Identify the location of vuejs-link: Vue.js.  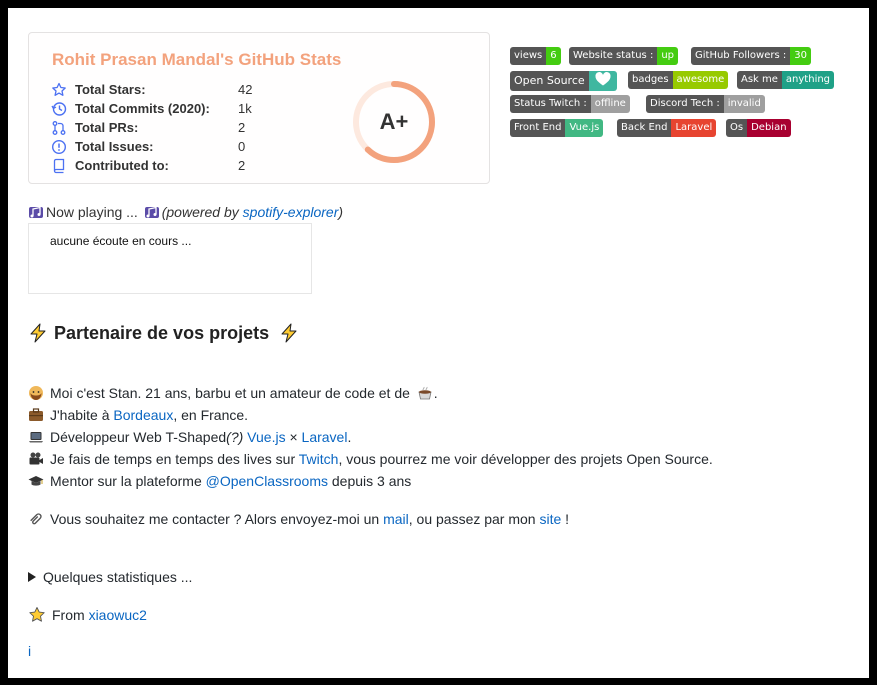
(266, 437).